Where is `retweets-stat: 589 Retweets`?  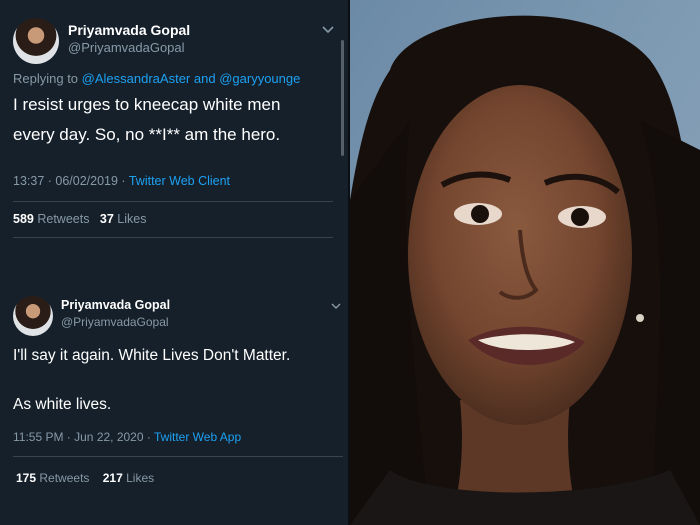 retweets-stat: 589 Retweets is located at coordinates (51, 219).